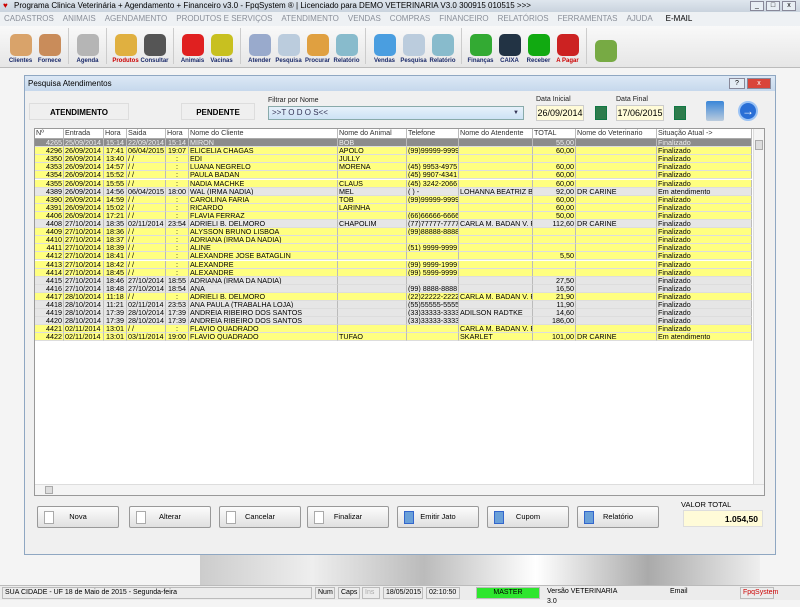 Image resolution: width=800 pixels, height=607 pixels. What do you see at coordinates (396, 113) in the screenshot?
I see `filter-name-select: >>T O D O S<< ▼` at bounding box center [396, 113].